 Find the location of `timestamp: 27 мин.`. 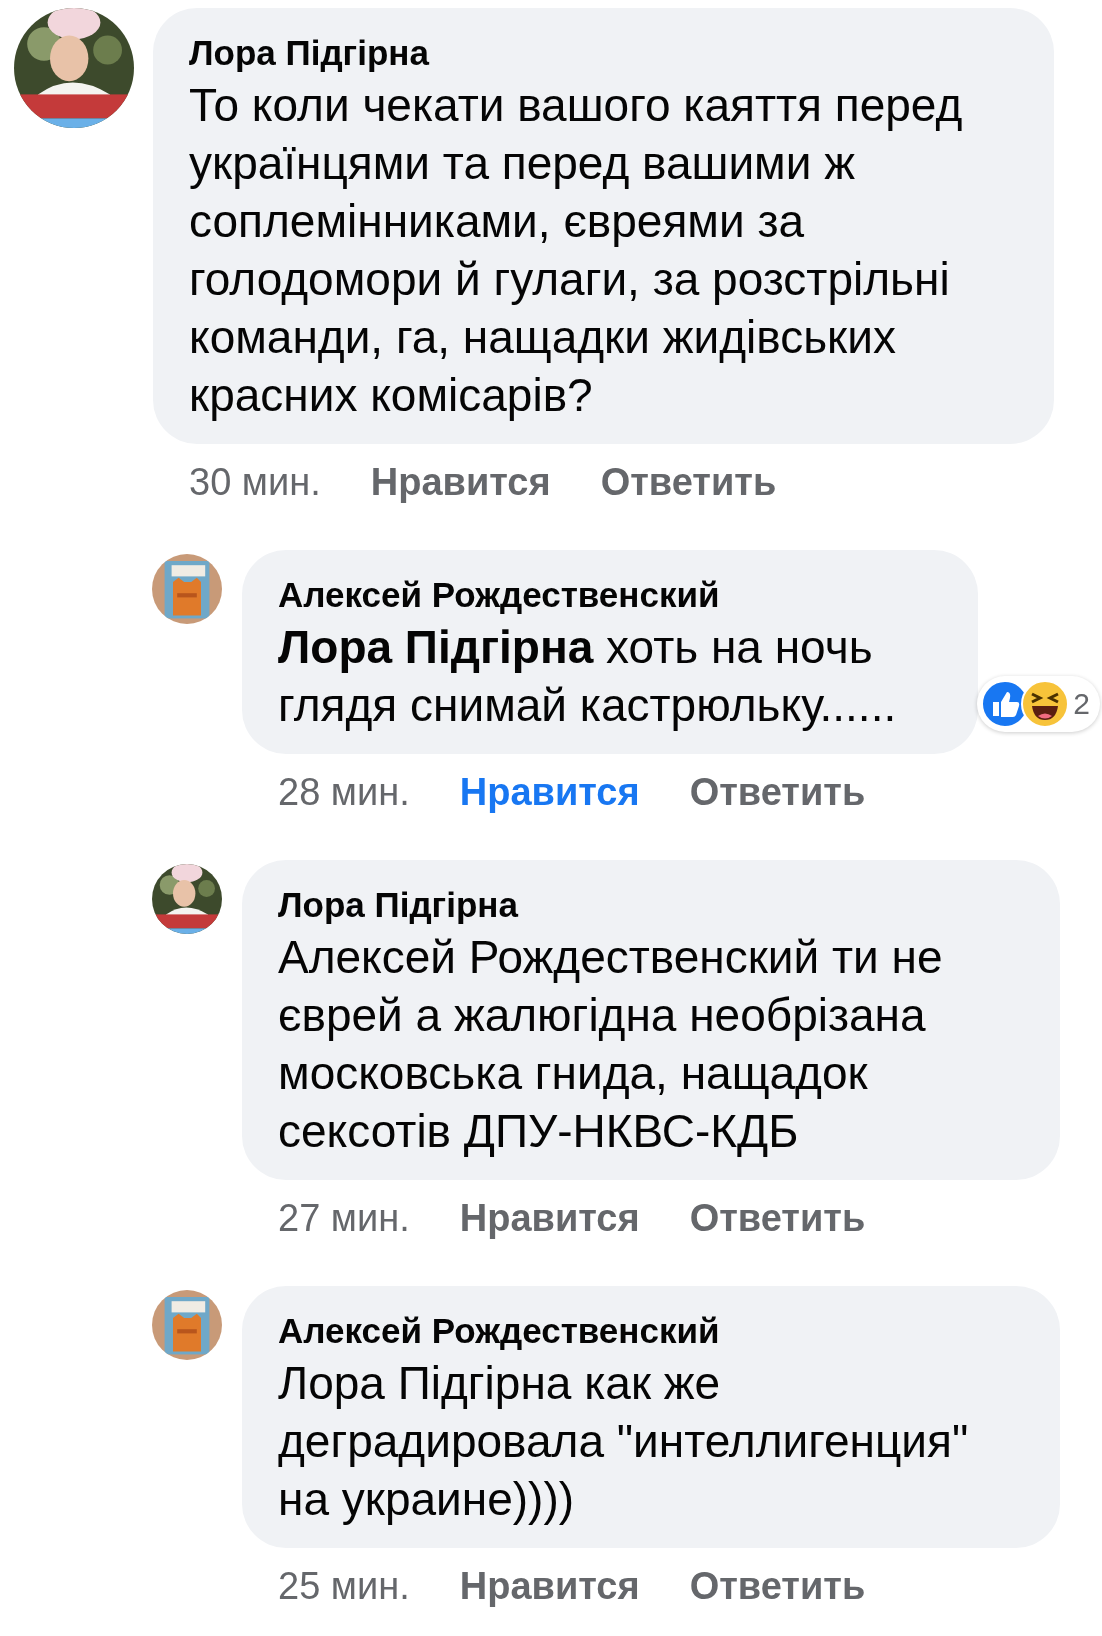

timestamp: 27 мин. is located at coordinates (344, 1218).